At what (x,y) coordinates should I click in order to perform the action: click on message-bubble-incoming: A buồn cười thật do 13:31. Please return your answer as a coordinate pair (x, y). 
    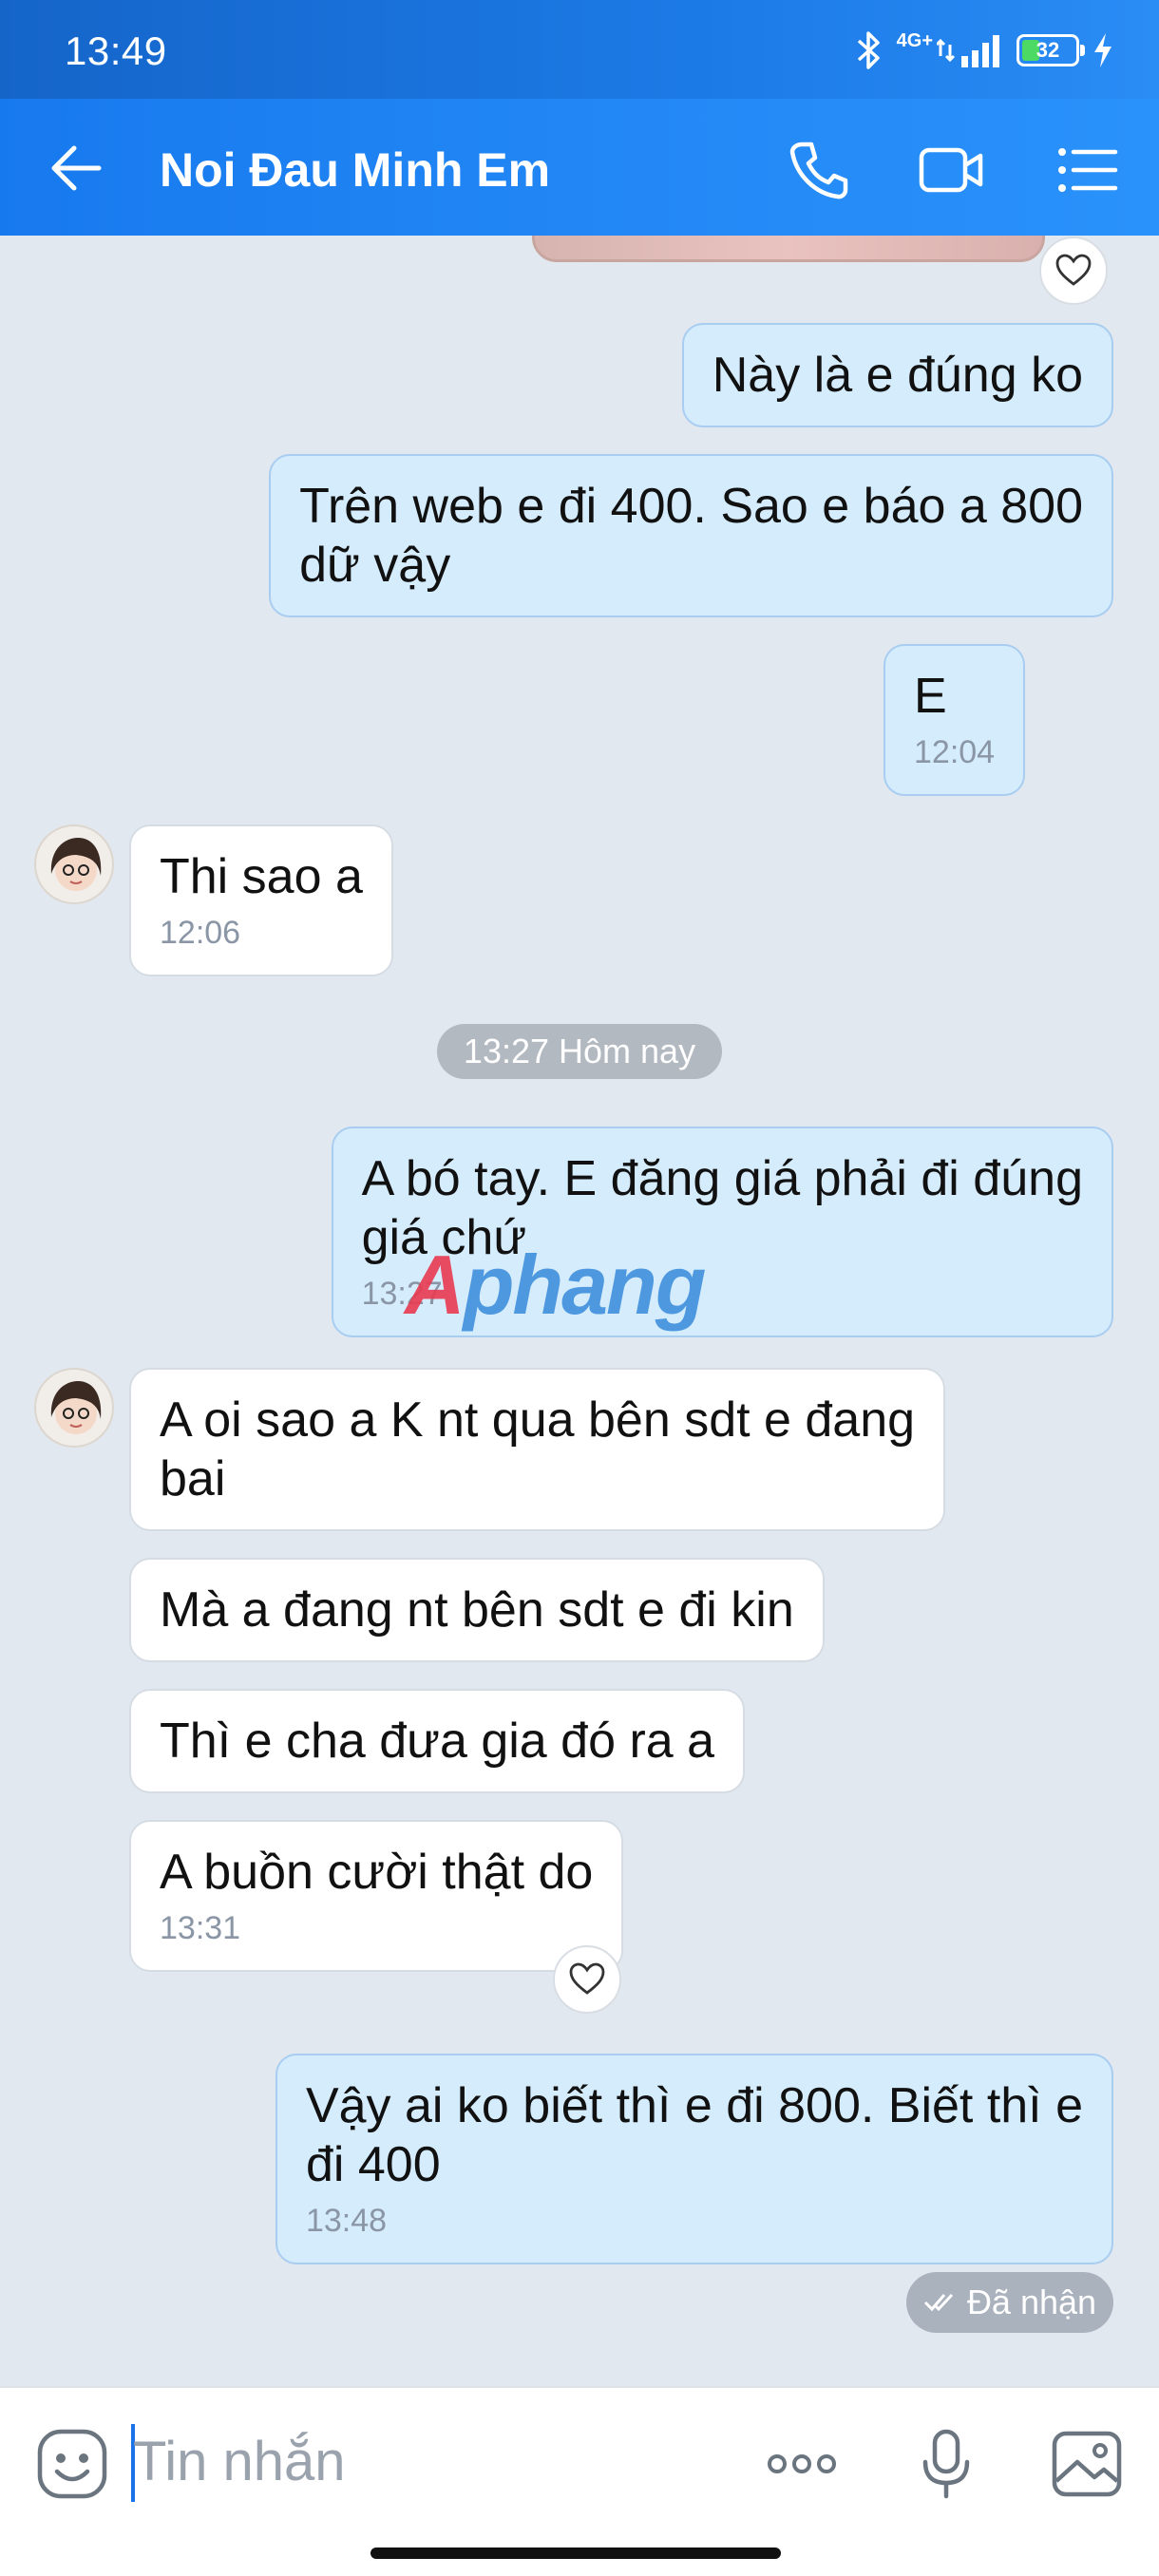
    Looking at the image, I should click on (376, 1896).